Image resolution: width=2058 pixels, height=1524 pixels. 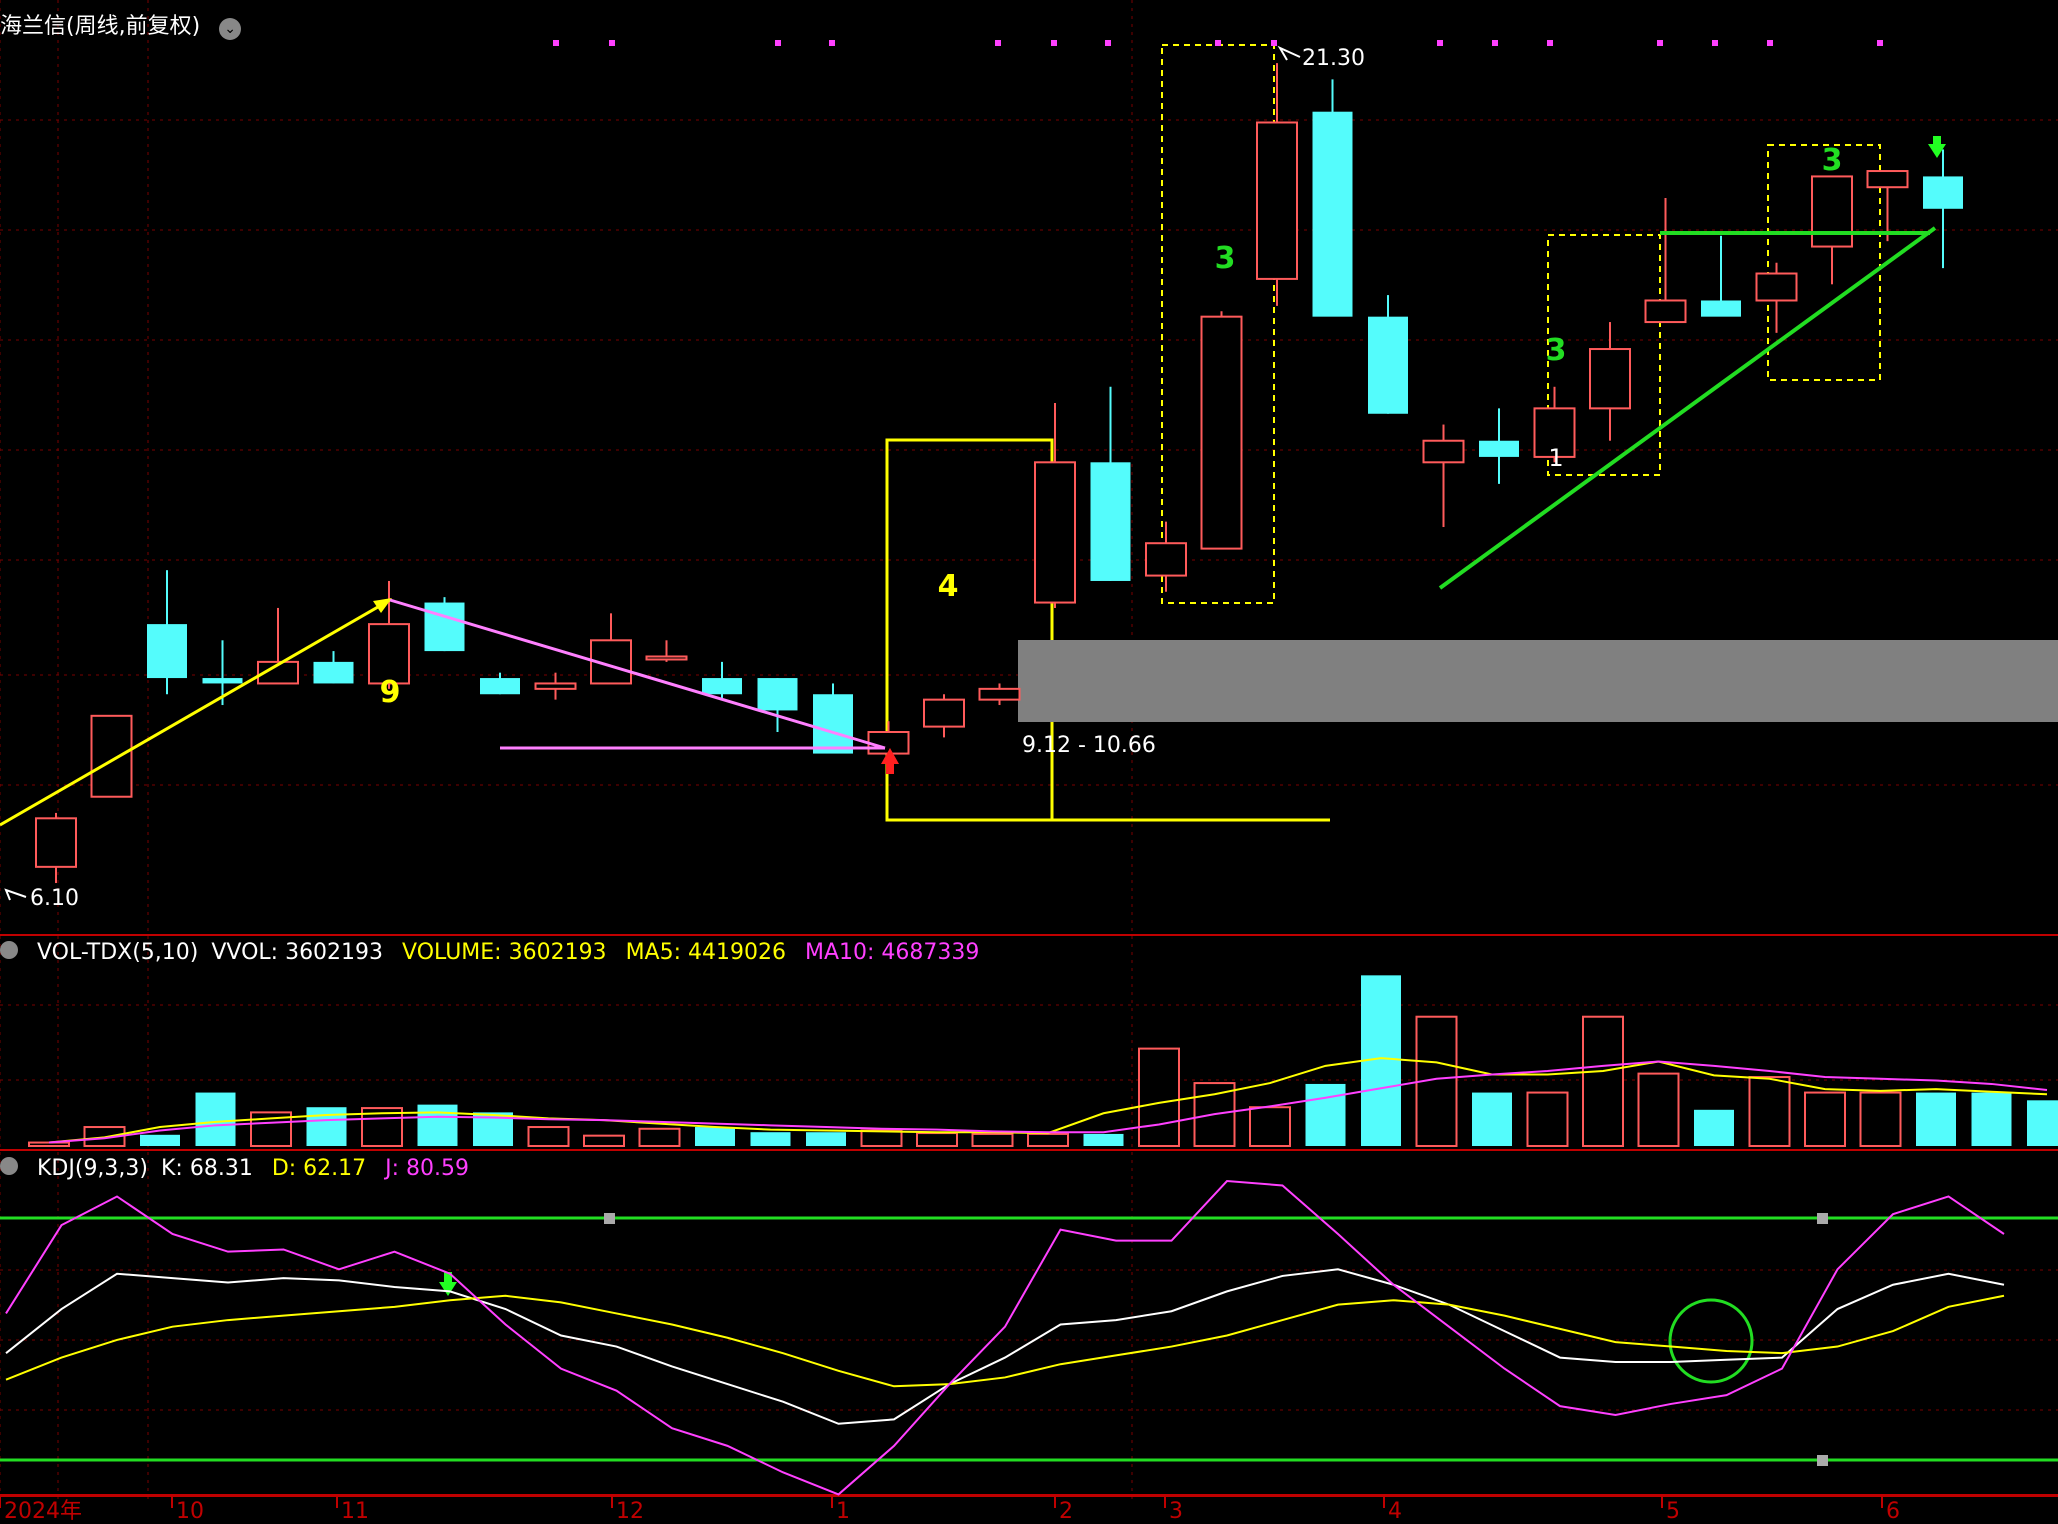 I want to click on title-bar: 海兰信(周线,前复权) ⌄, so click(x=126, y=24).